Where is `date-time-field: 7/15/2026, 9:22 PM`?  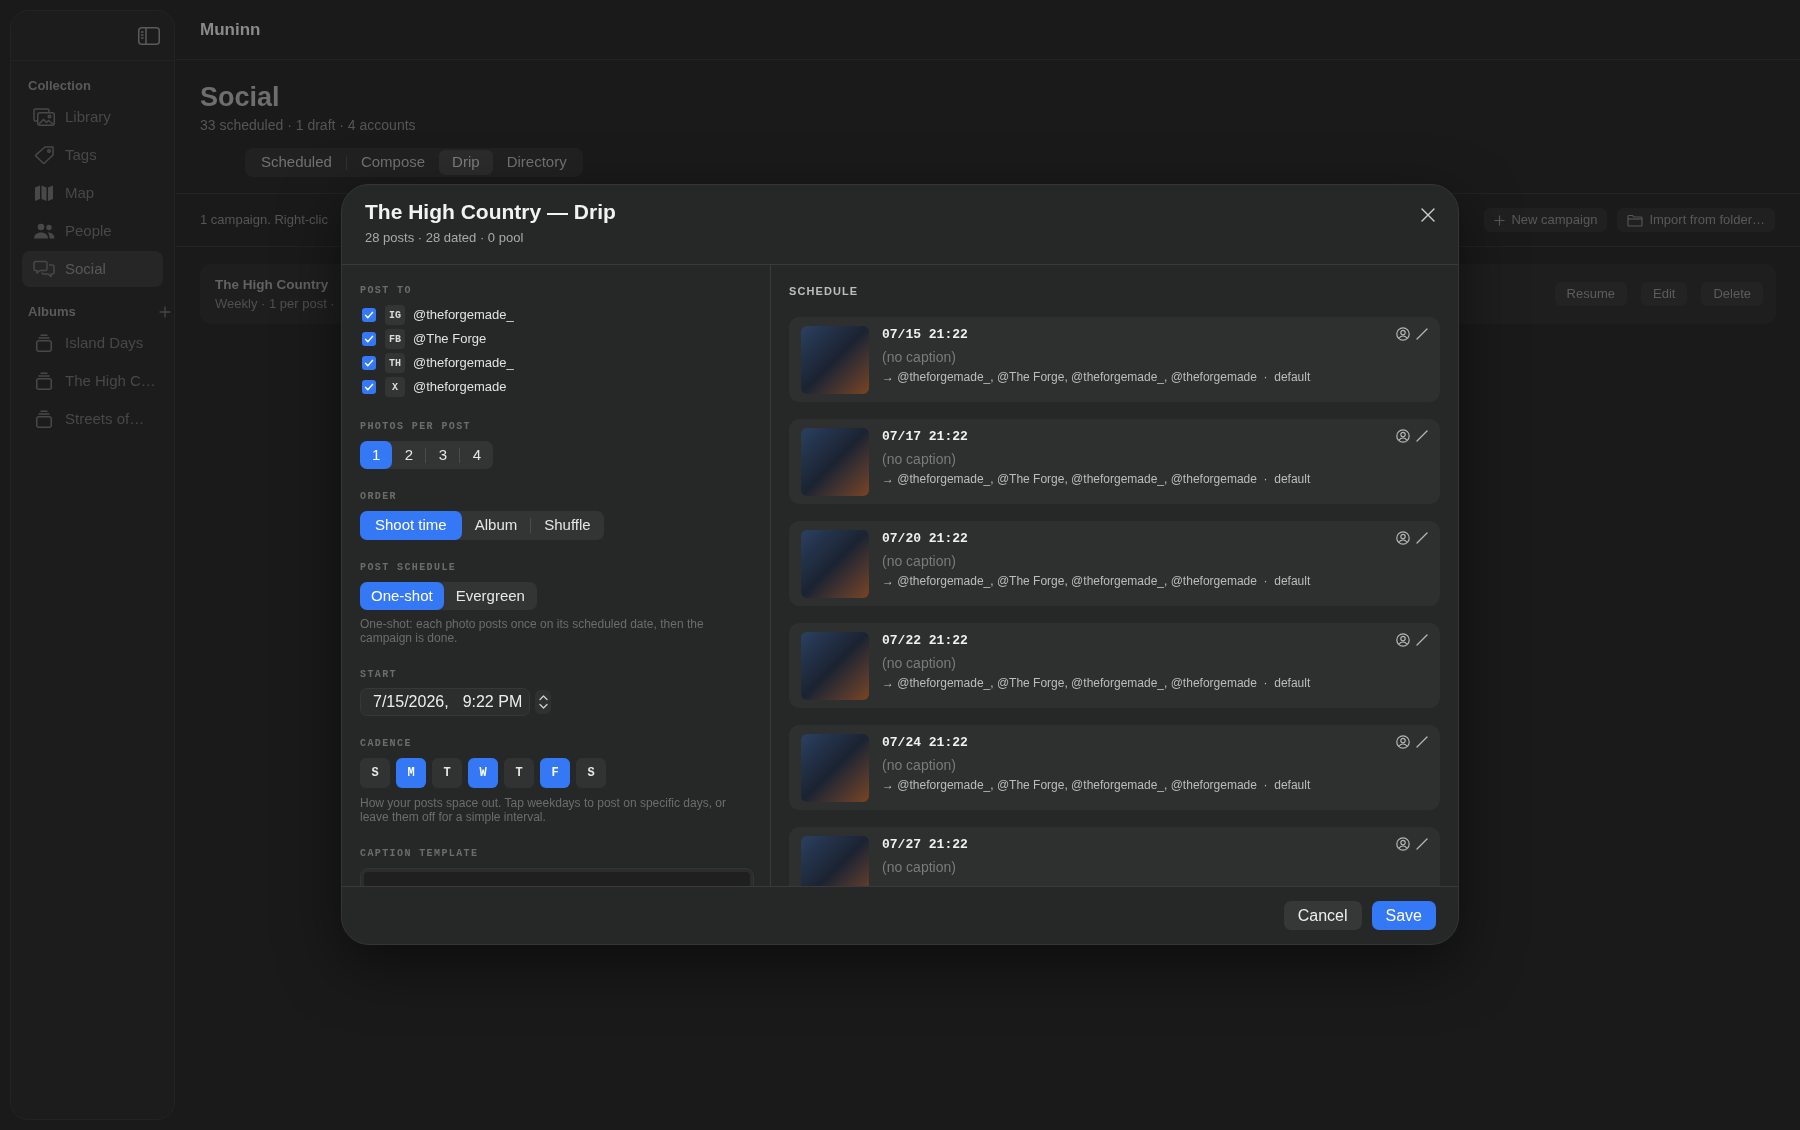
date-time-field: 7/15/2026, 9:22 PM is located at coordinates (445, 702).